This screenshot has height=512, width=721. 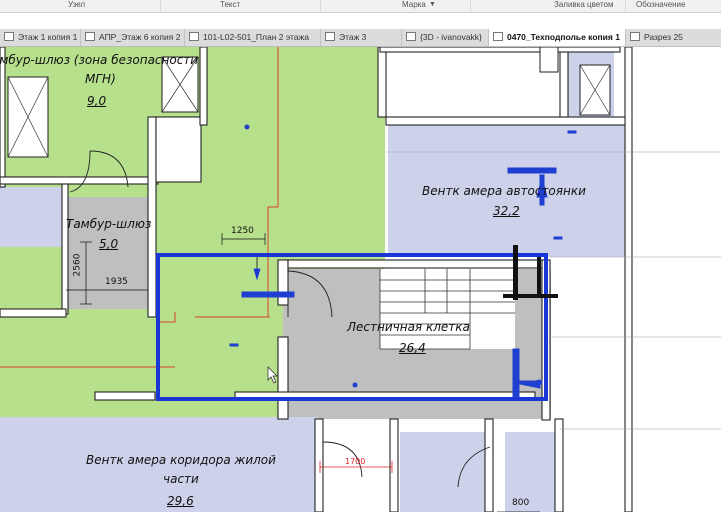 I want to click on room-name: амбур-шлюз (зона безопасности, so click(x=99, y=60).